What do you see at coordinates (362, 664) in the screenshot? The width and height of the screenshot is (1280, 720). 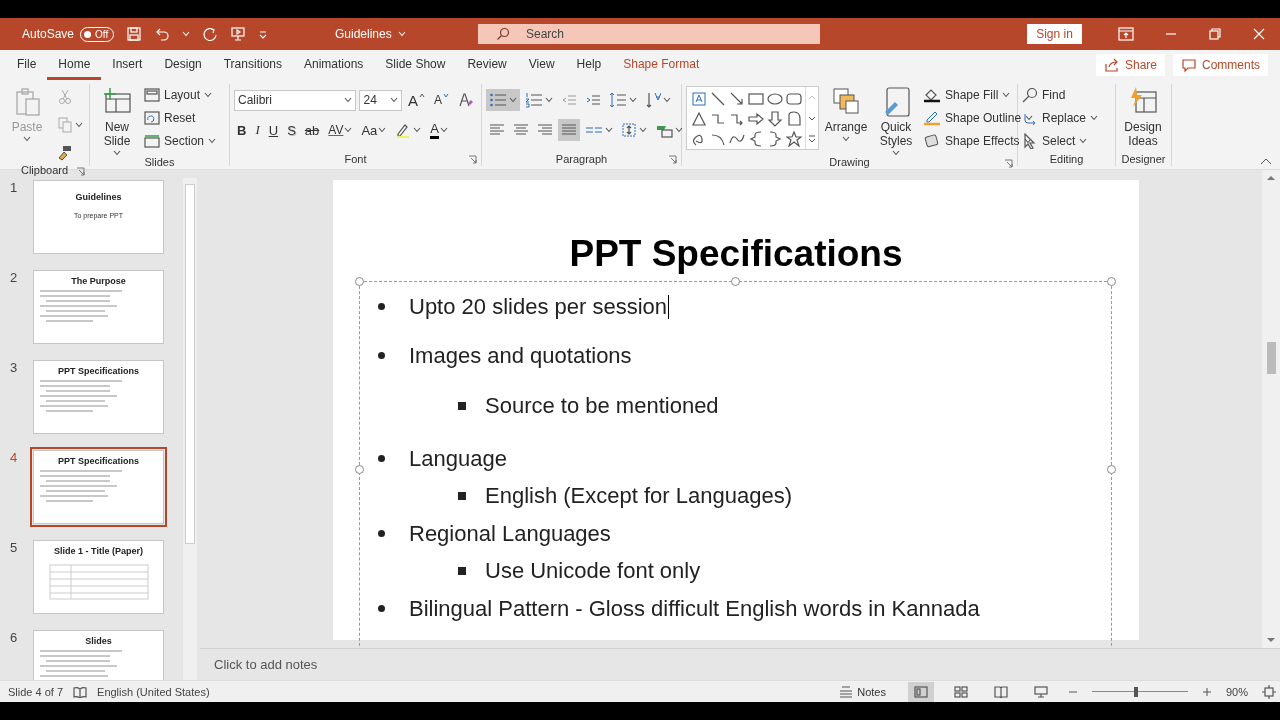 I see `notes-field: Click to add notes` at bounding box center [362, 664].